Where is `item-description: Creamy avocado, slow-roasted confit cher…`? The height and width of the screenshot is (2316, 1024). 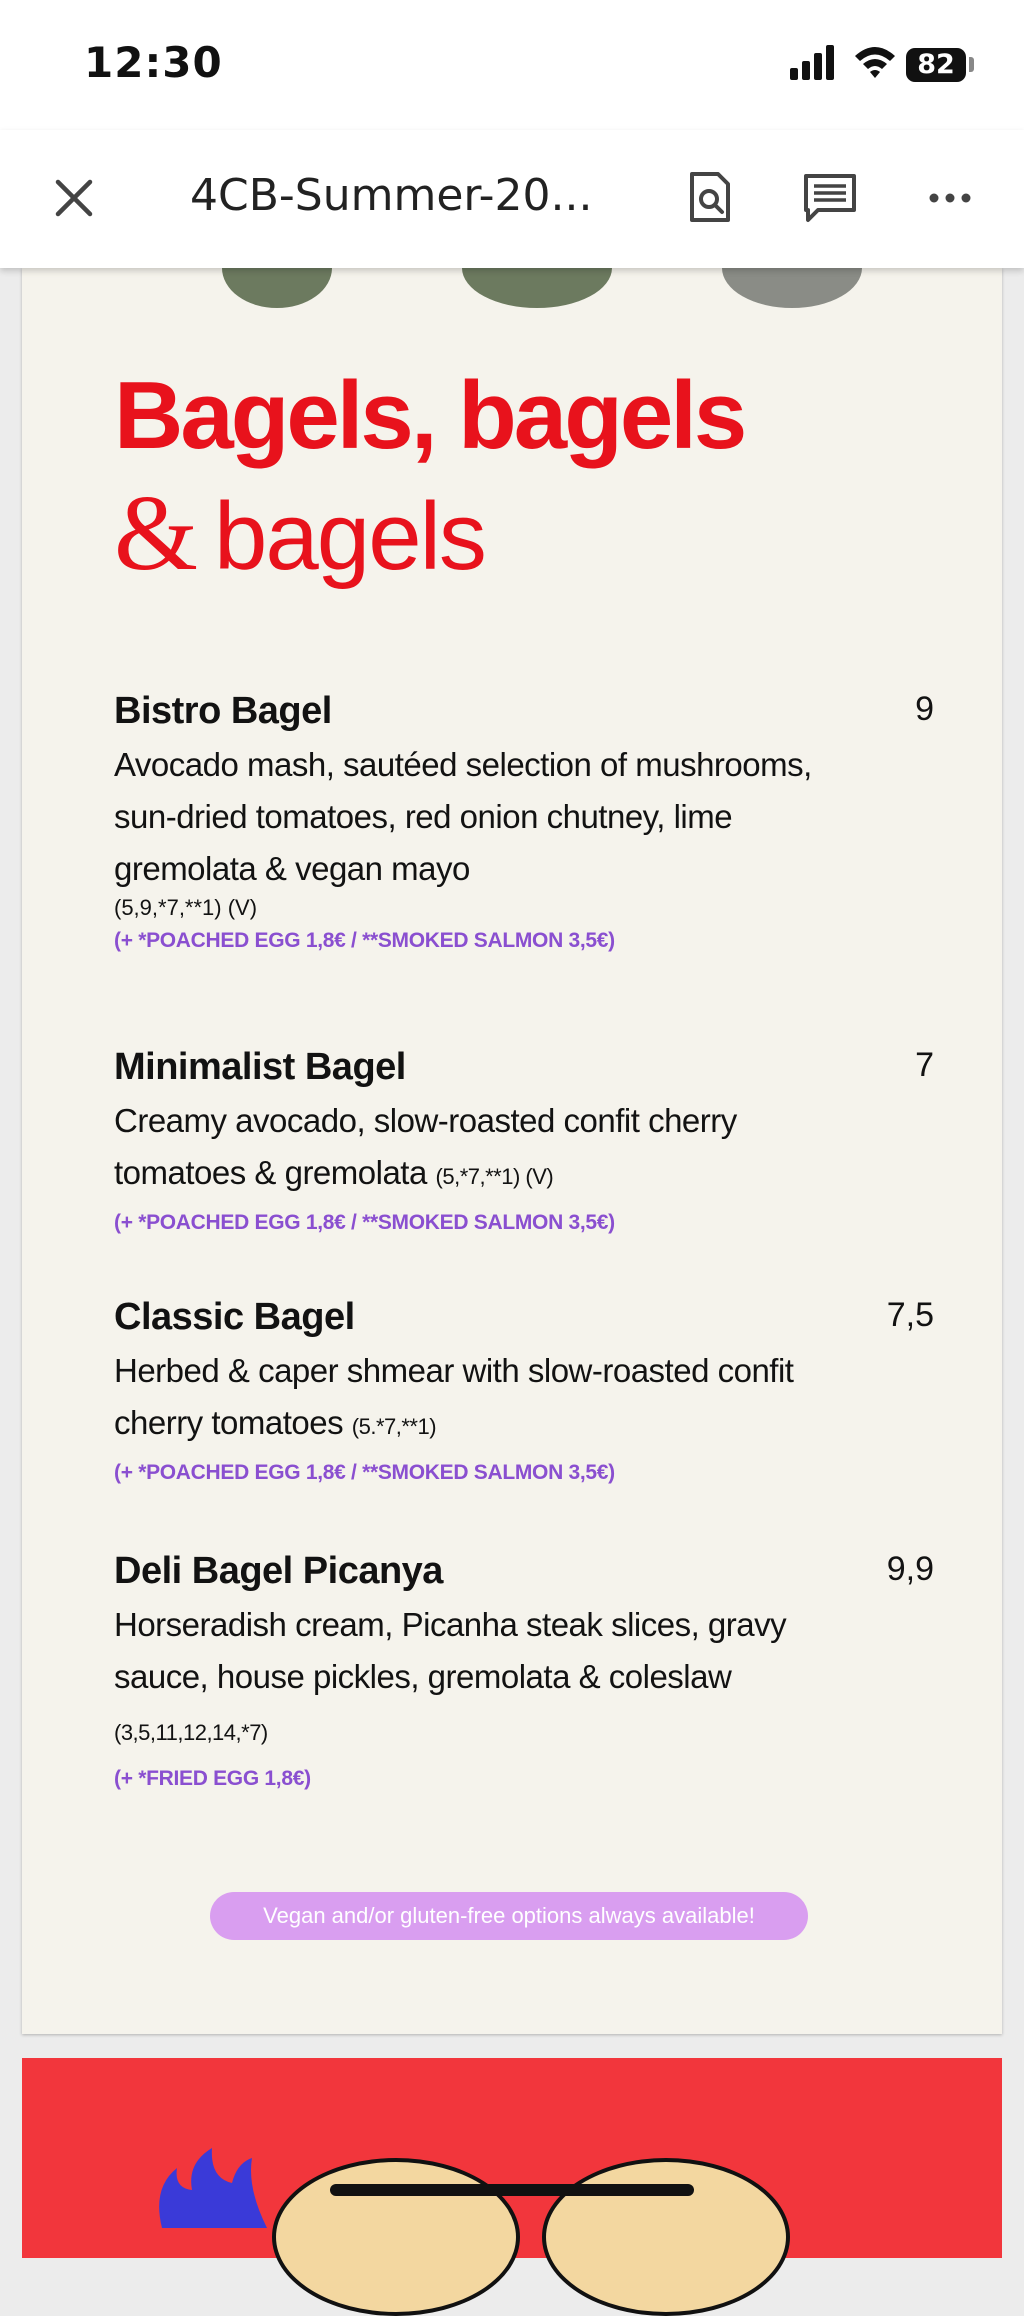
item-description: Creamy avocado, slow-roasted confit cher… is located at coordinates (474, 1149).